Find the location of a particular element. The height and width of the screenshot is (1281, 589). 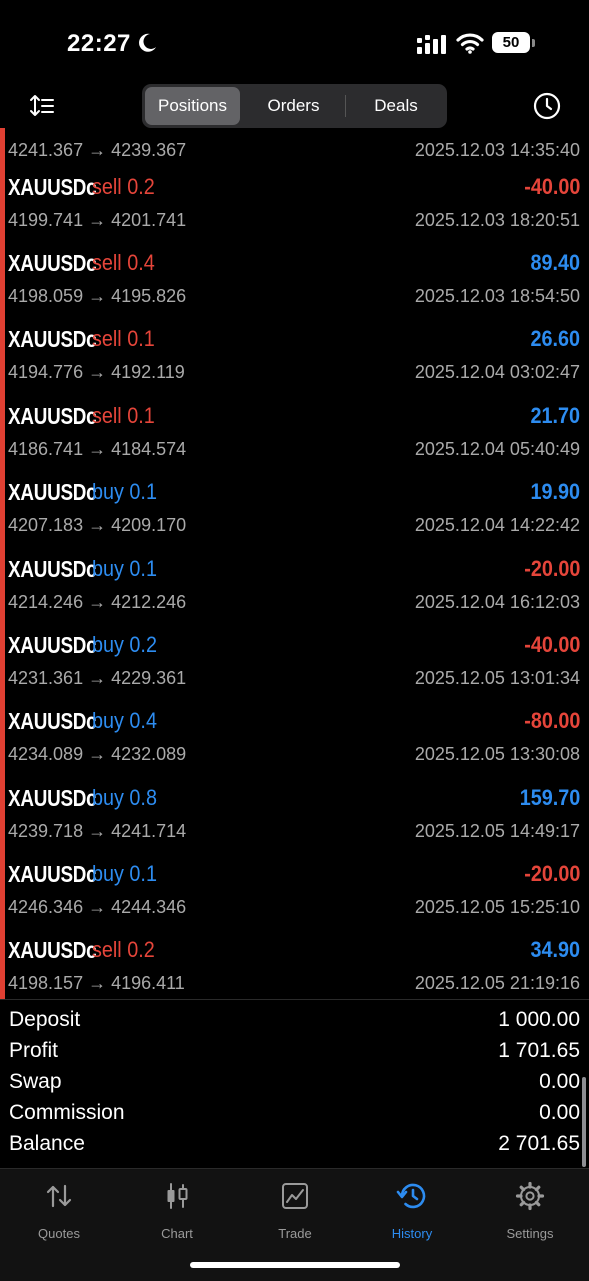

summary-label: Commission is located at coordinates (67, 1112).